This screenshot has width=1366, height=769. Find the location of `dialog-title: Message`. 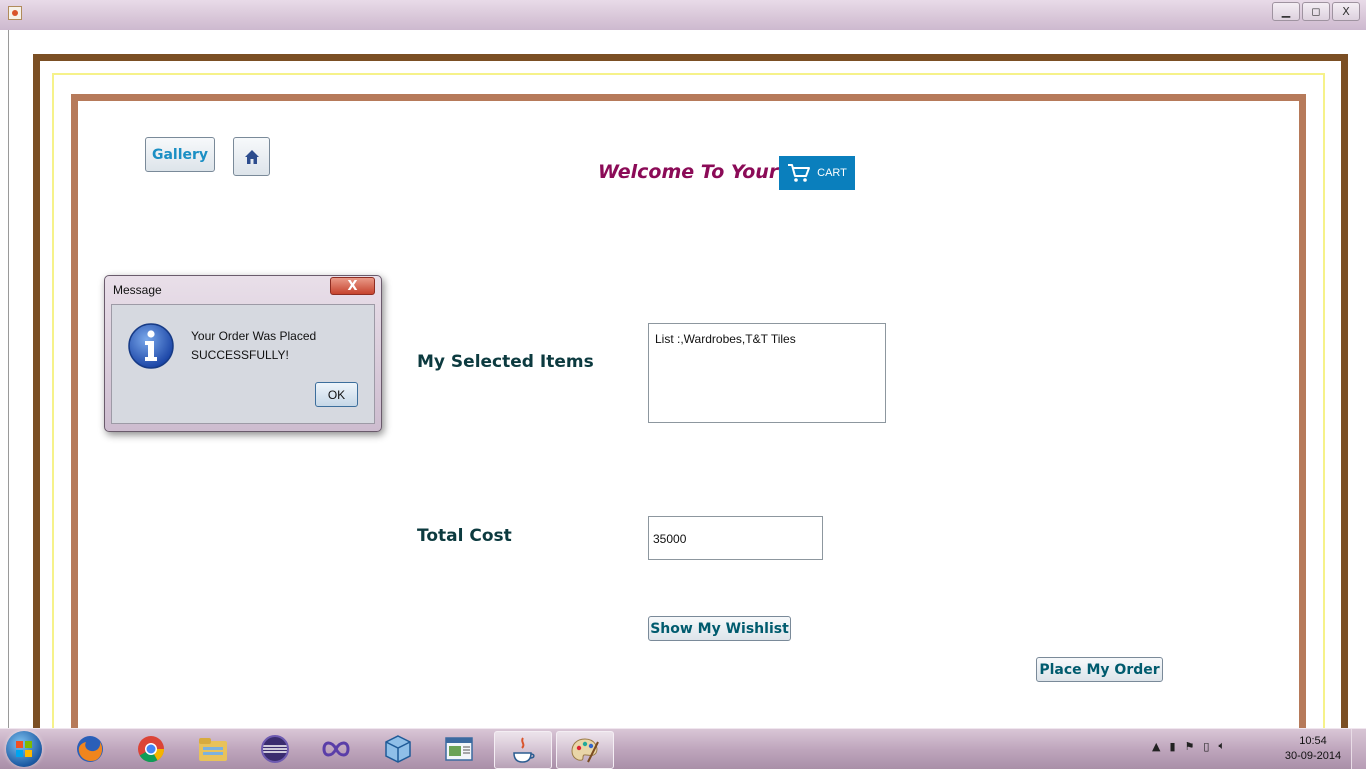

dialog-title: Message is located at coordinates (137, 290).